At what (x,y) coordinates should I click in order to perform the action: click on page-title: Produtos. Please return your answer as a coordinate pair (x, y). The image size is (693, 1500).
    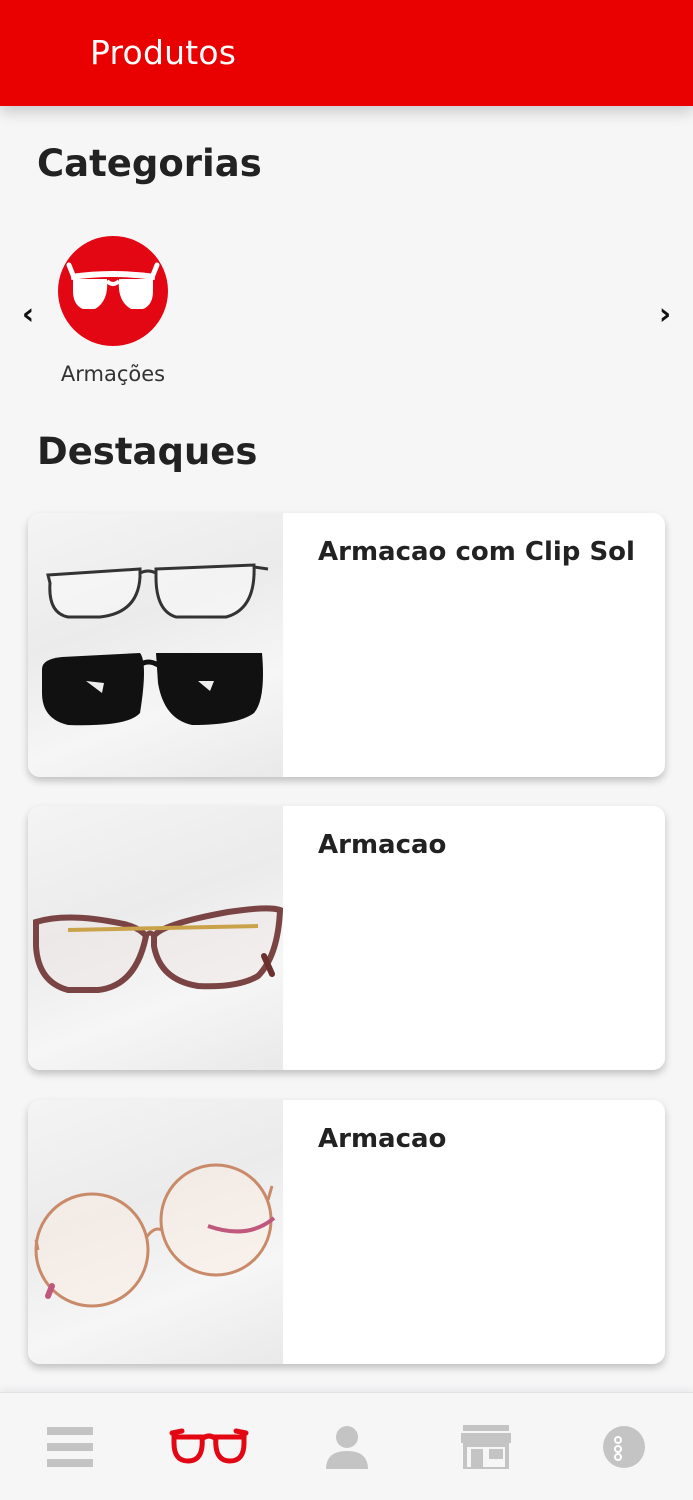
    Looking at the image, I should click on (163, 52).